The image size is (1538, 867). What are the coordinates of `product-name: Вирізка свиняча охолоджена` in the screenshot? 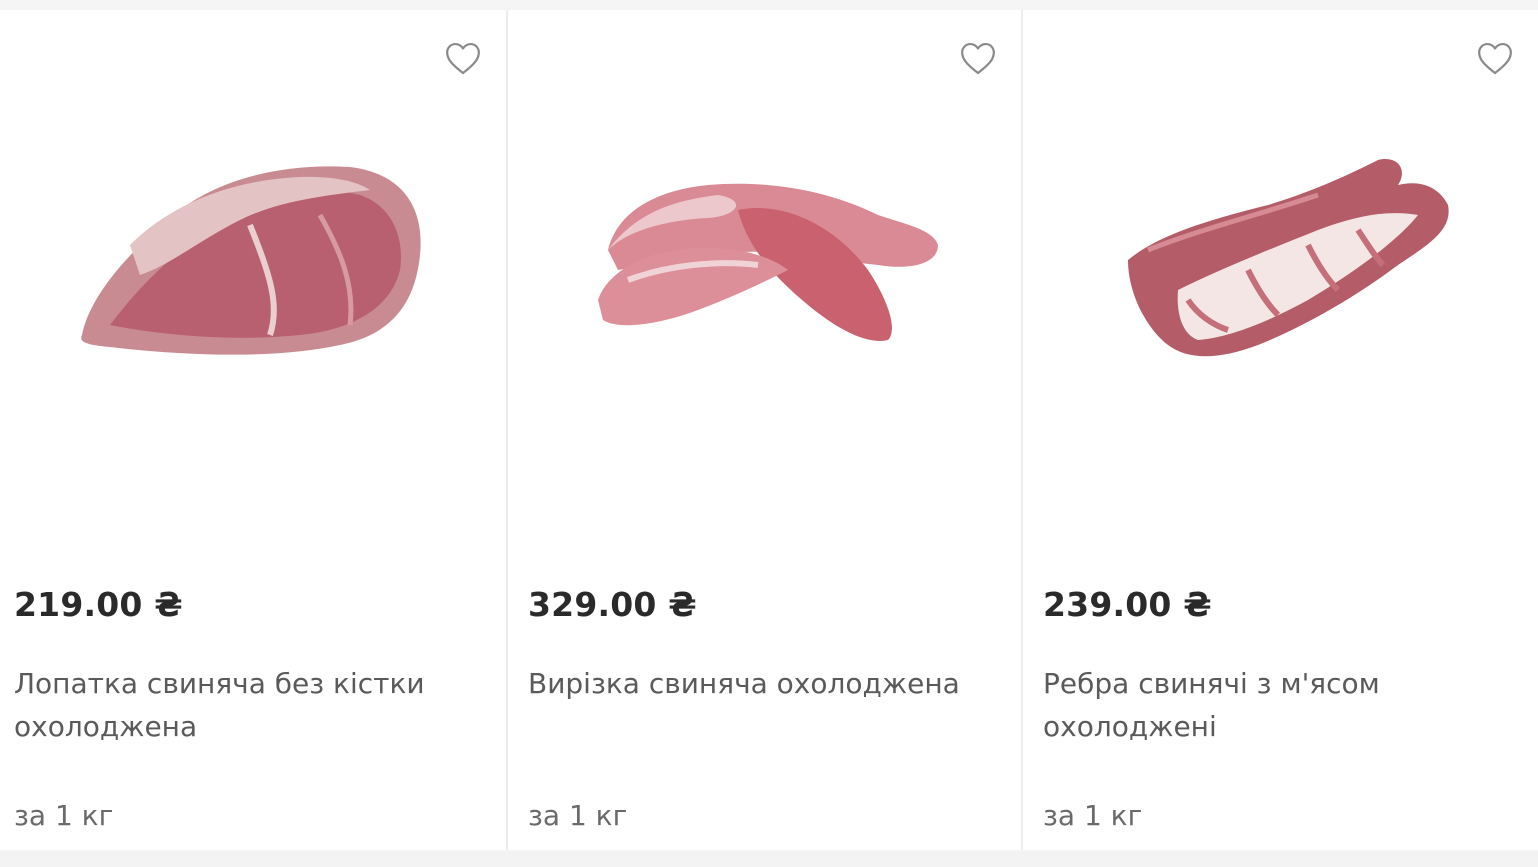 It's located at (763, 683).